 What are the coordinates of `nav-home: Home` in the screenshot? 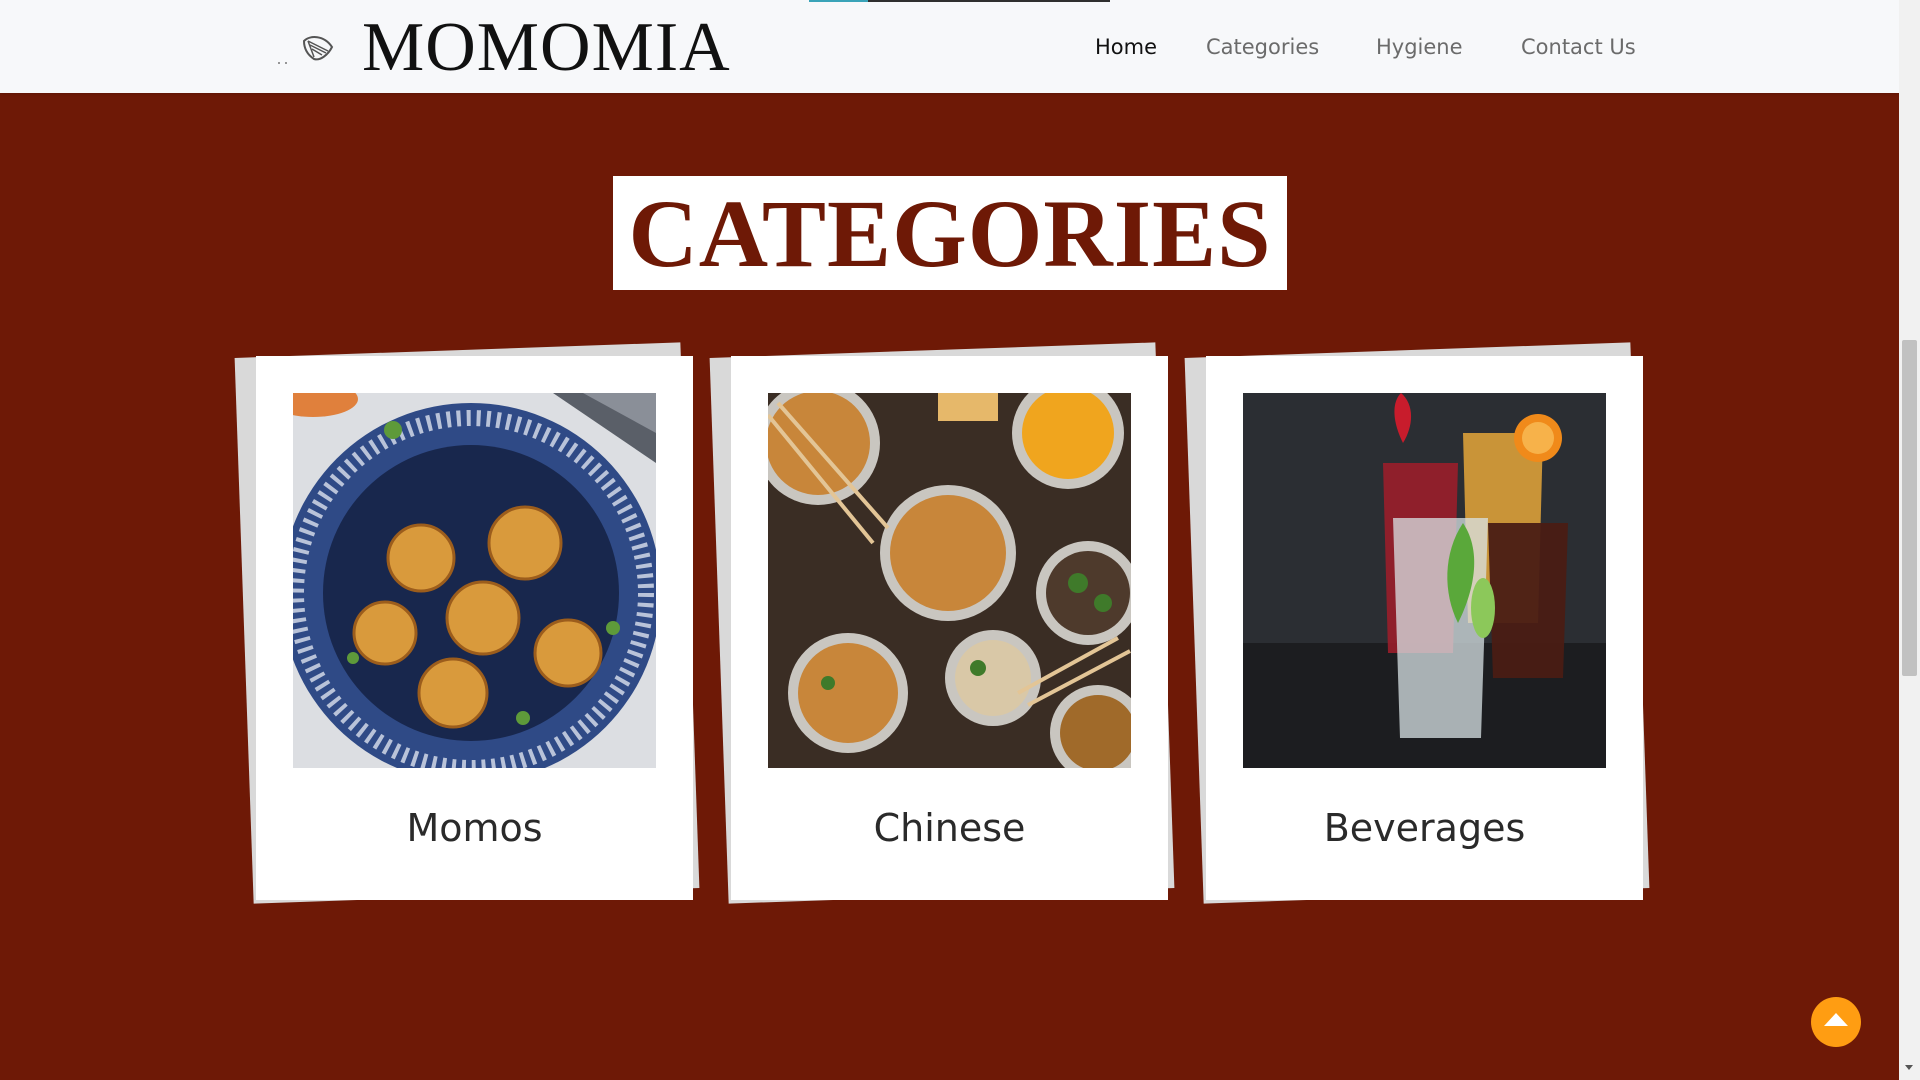 It's located at (1126, 47).